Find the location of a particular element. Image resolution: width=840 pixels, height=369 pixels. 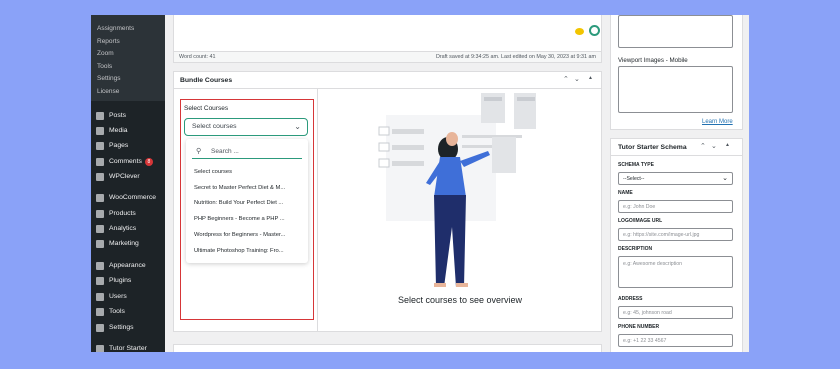

collapse-panel-button: ▲ is located at coordinates (590, 78).